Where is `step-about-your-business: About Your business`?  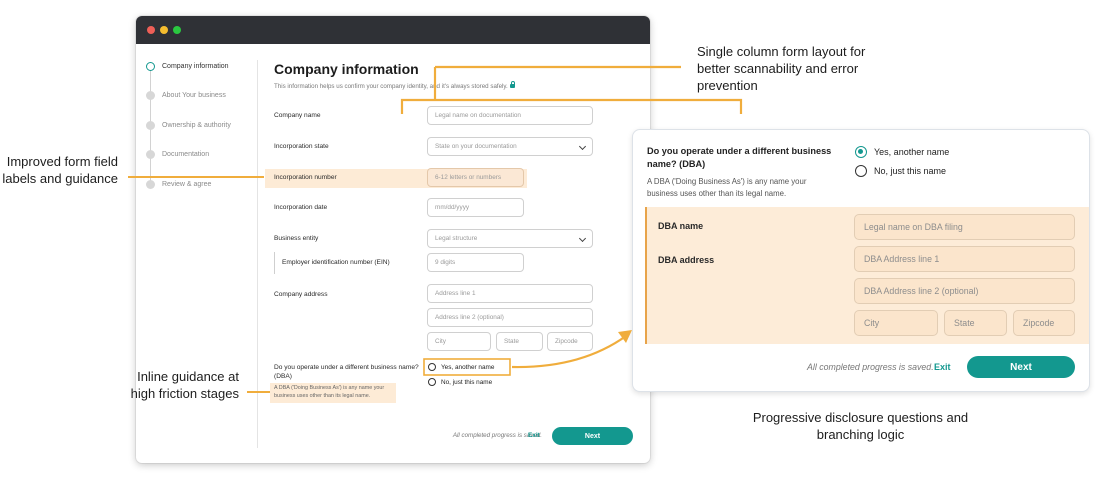
step-about-your-business: About Your business is located at coordinates (186, 95).